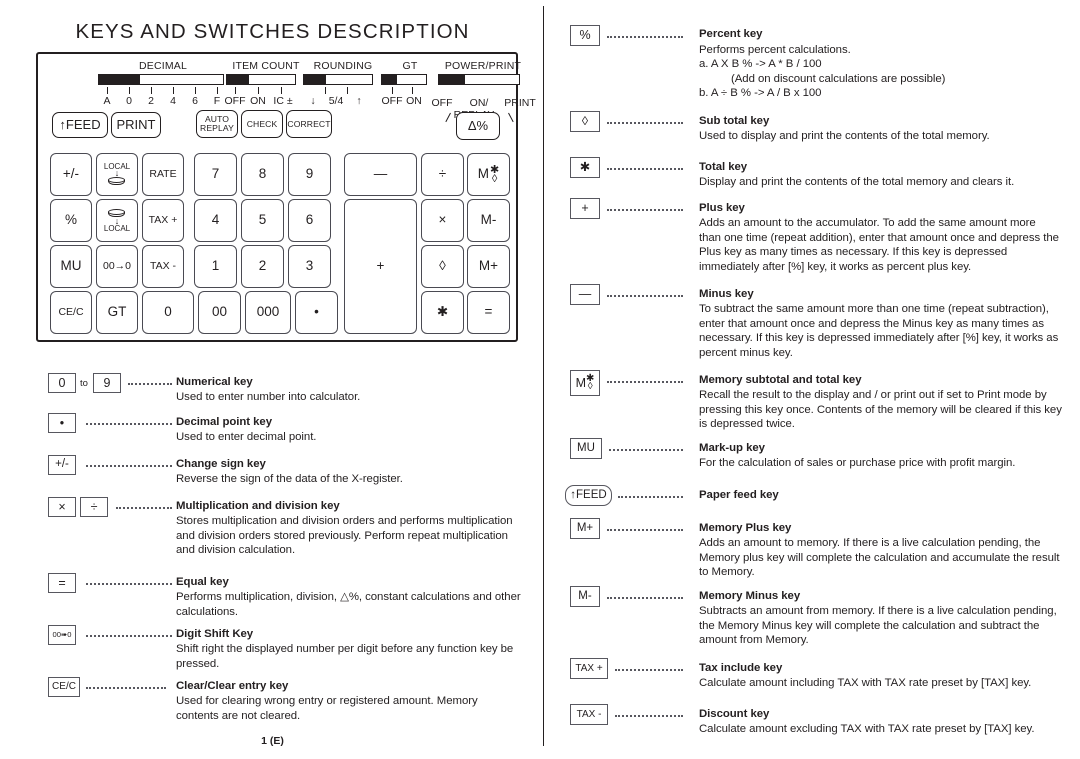 The height and width of the screenshot is (759, 1080). I want to click on key-grand-total: GT, so click(117, 312).